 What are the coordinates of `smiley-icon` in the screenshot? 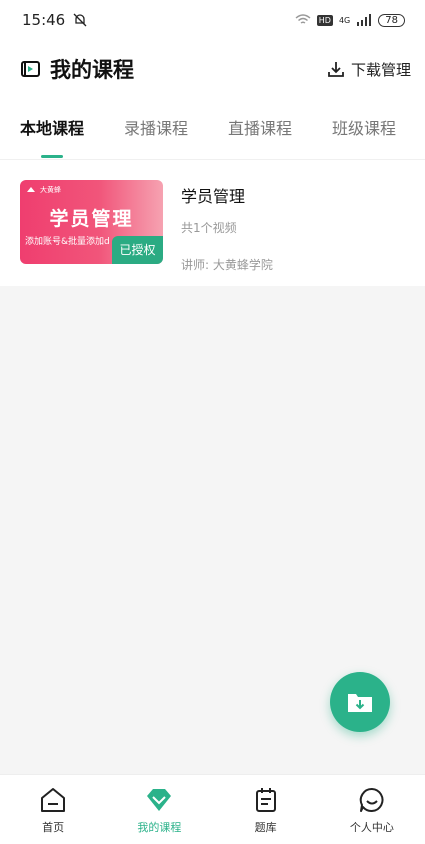 It's located at (371, 799).